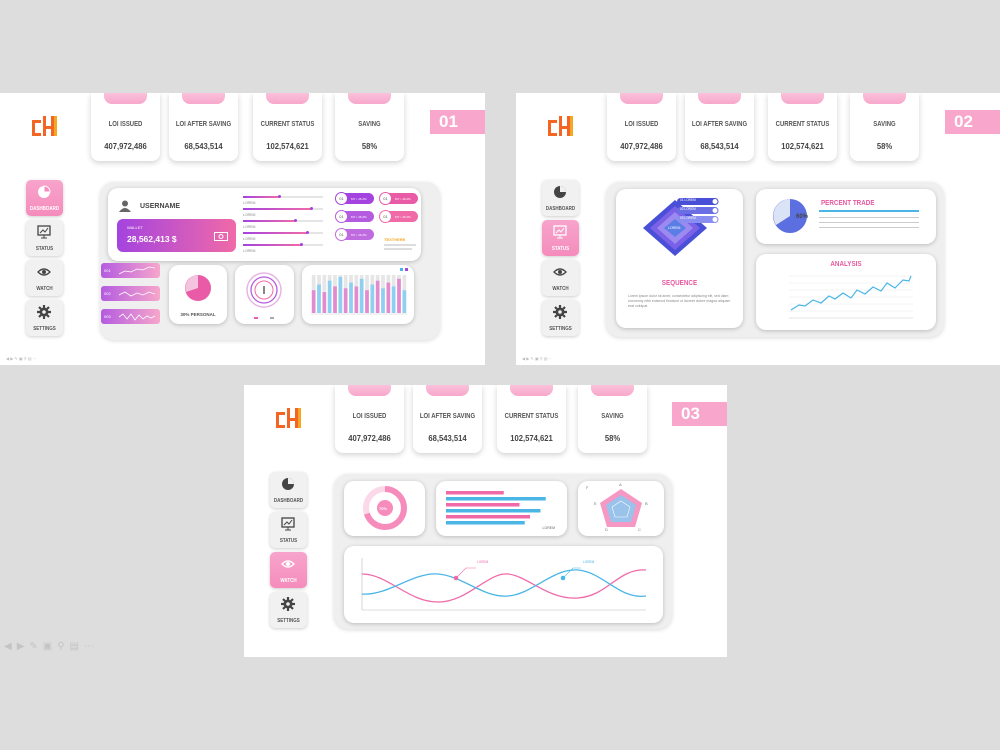  What do you see at coordinates (130, 270) in the screenshot?
I see `pill-item: 001` at bounding box center [130, 270].